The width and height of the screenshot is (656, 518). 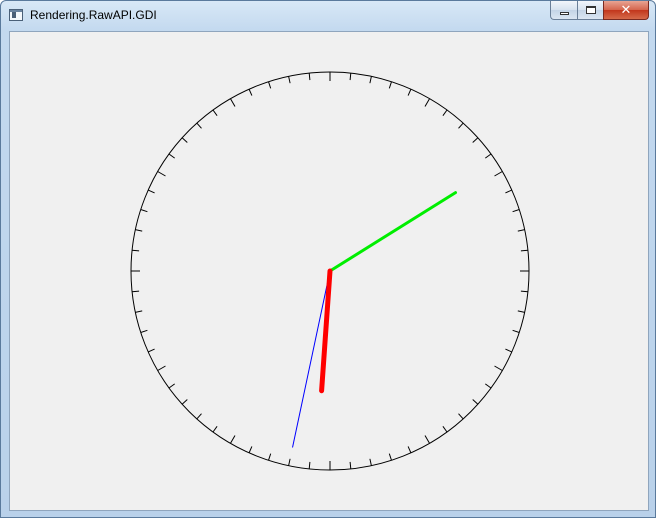 I want to click on window-title: Rendering.RawAPI.GDI, so click(x=93, y=15).